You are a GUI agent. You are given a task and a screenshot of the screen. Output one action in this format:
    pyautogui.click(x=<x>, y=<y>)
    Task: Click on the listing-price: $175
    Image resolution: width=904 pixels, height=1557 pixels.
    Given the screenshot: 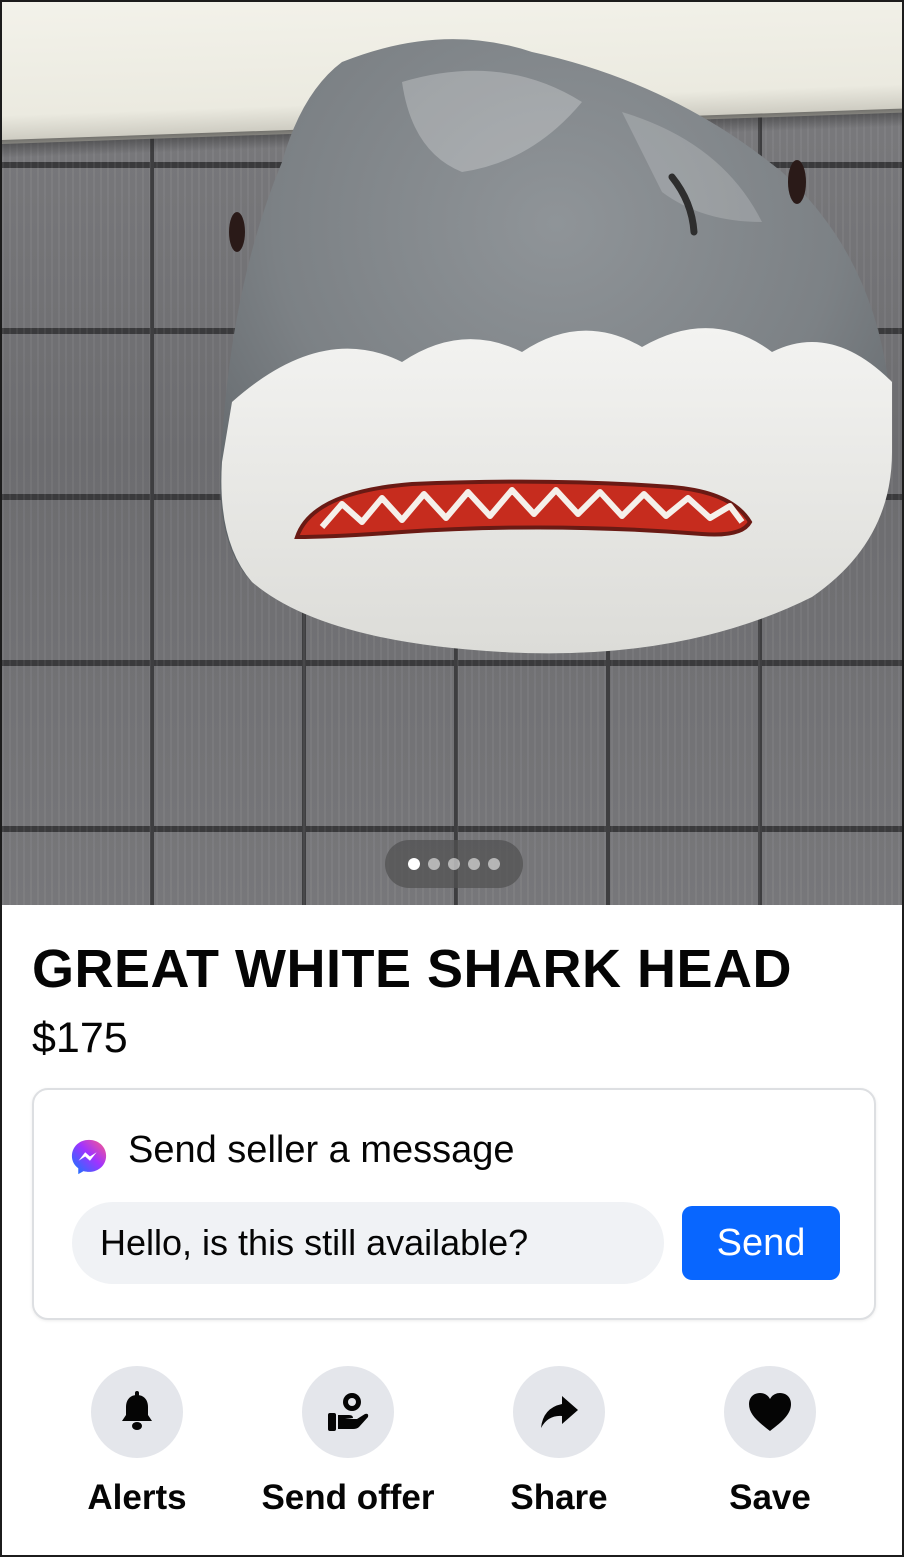 What is the action you would take?
    pyautogui.click(x=80, y=1038)
    